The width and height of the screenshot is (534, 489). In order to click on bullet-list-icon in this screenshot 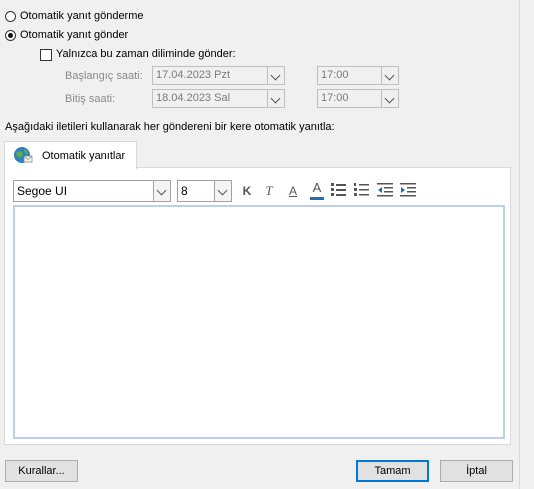, I will do `click(339, 190)`.